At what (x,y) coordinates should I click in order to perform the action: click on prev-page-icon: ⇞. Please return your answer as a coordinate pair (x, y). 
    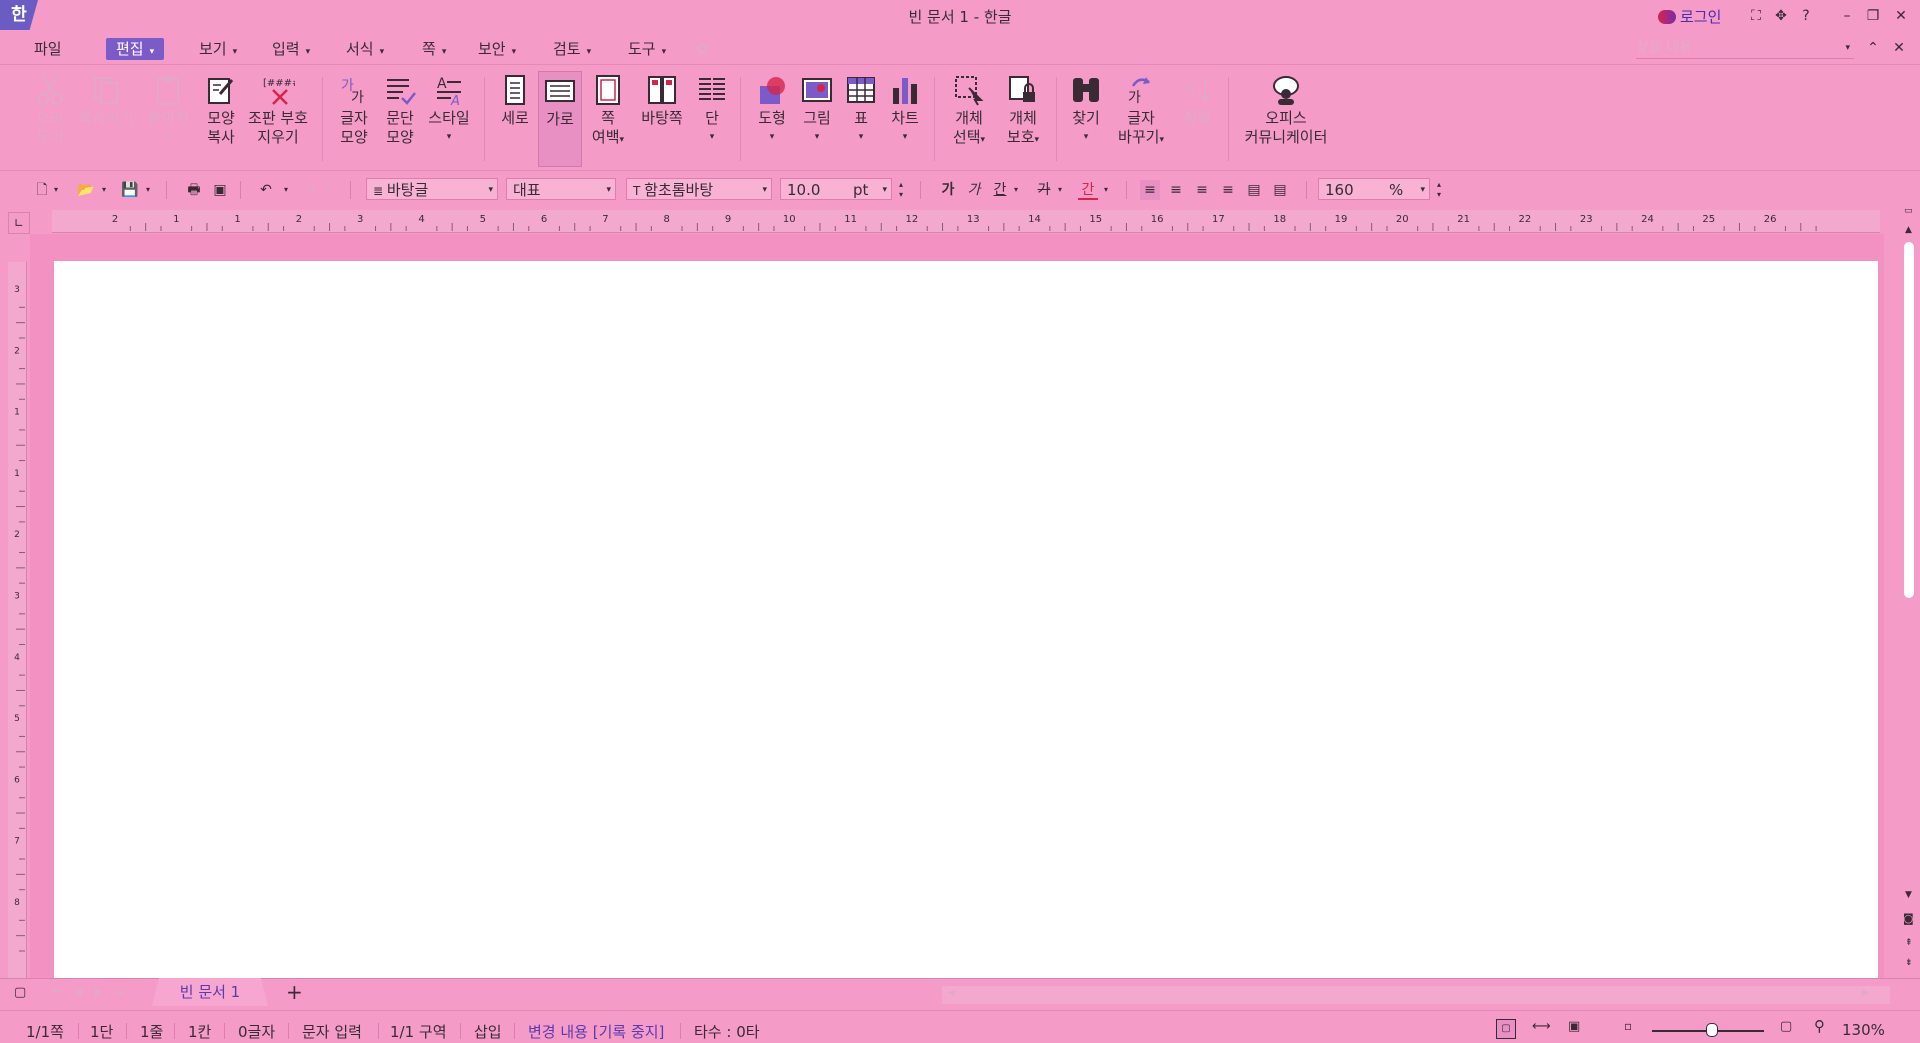
    Looking at the image, I should click on (1909, 943).